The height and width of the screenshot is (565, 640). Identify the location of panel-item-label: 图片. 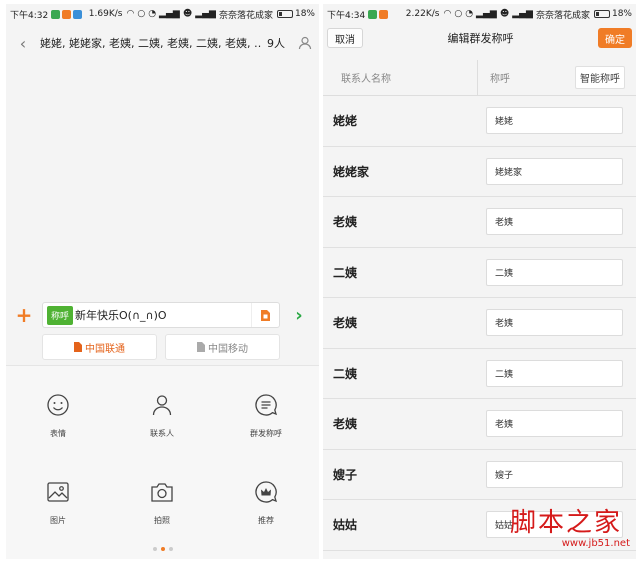
(58, 520).